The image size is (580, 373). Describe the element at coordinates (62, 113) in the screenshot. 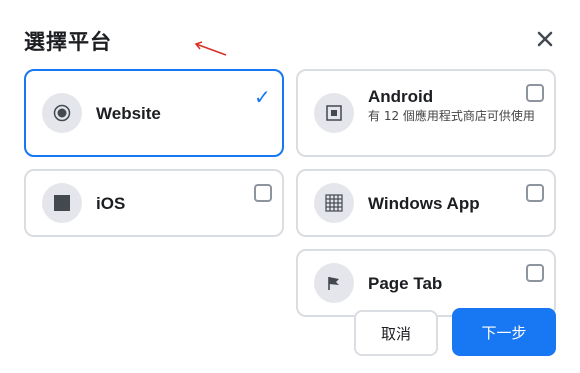

I see `radio-dot-icon` at that location.